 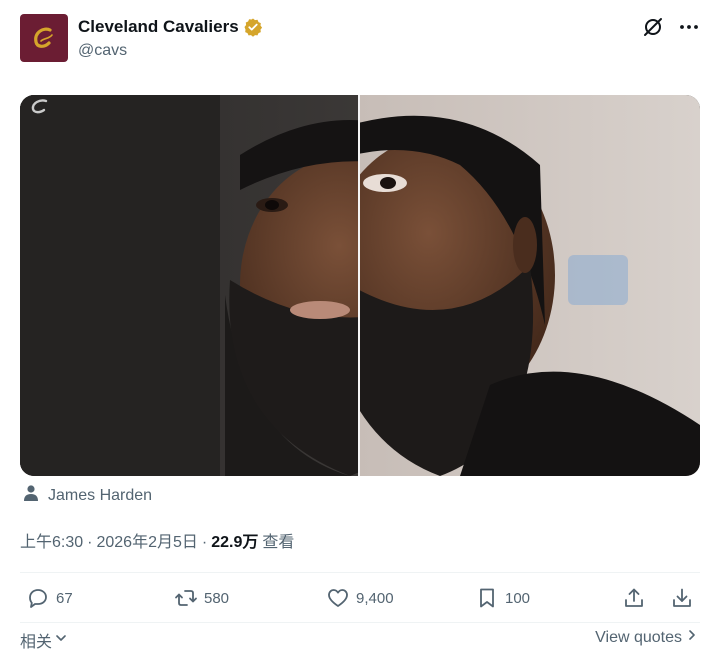 I want to click on tagged-user: James Harden, so click(x=87, y=495).